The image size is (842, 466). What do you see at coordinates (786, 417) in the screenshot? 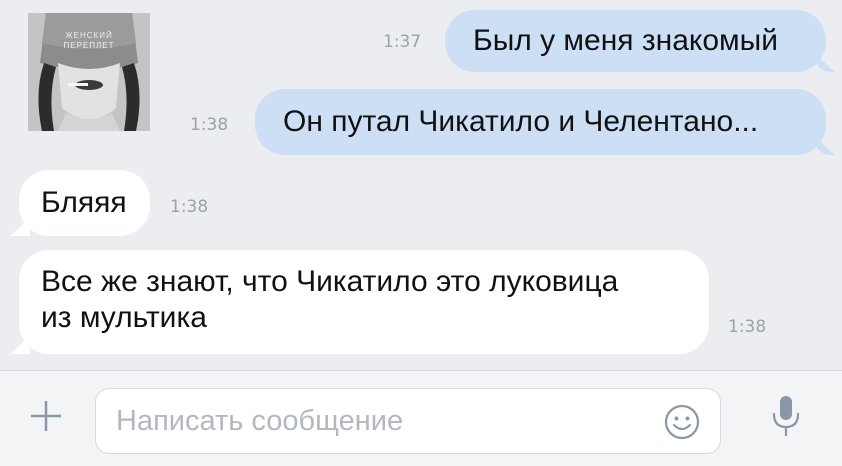
I see `microphone-icon` at bounding box center [786, 417].